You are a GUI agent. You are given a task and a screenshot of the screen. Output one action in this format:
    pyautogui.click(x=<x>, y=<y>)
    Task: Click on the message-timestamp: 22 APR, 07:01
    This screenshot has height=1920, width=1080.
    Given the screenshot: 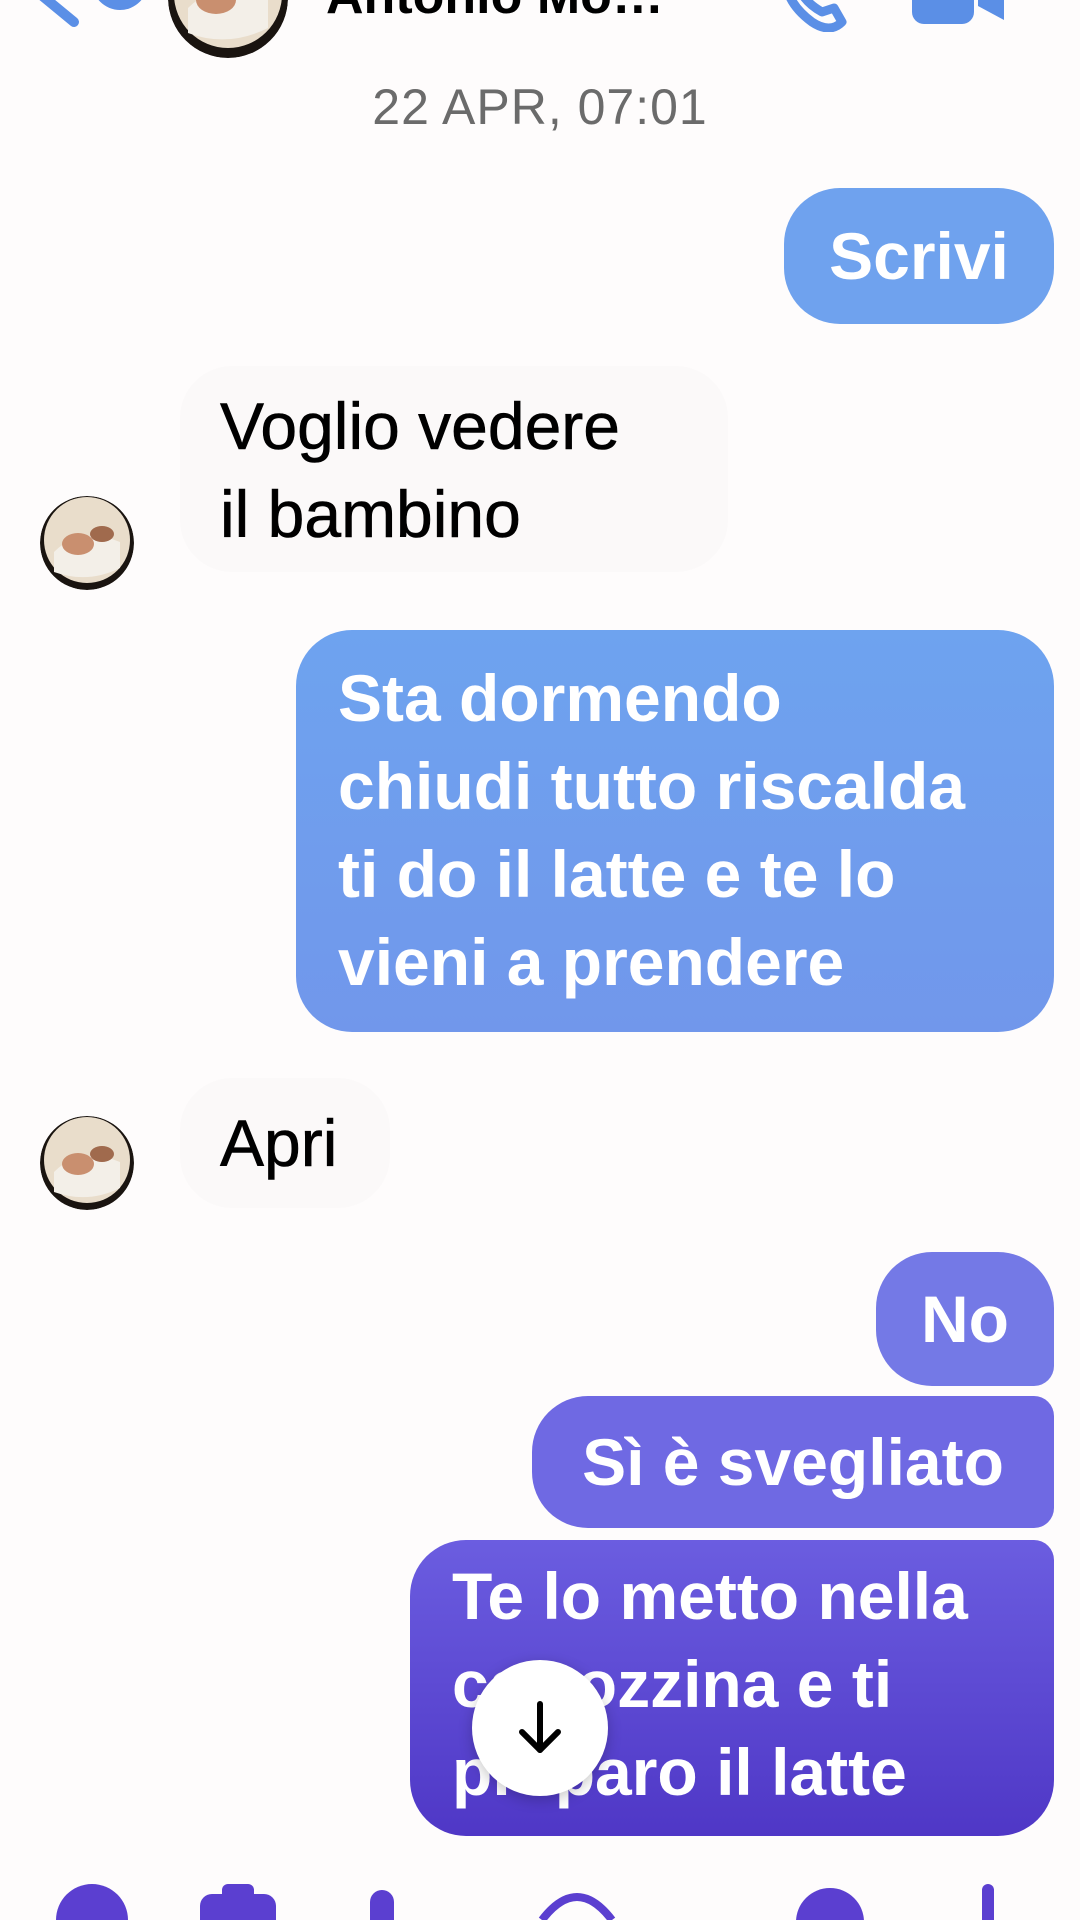 What is the action you would take?
    pyautogui.click(x=540, y=107)
    